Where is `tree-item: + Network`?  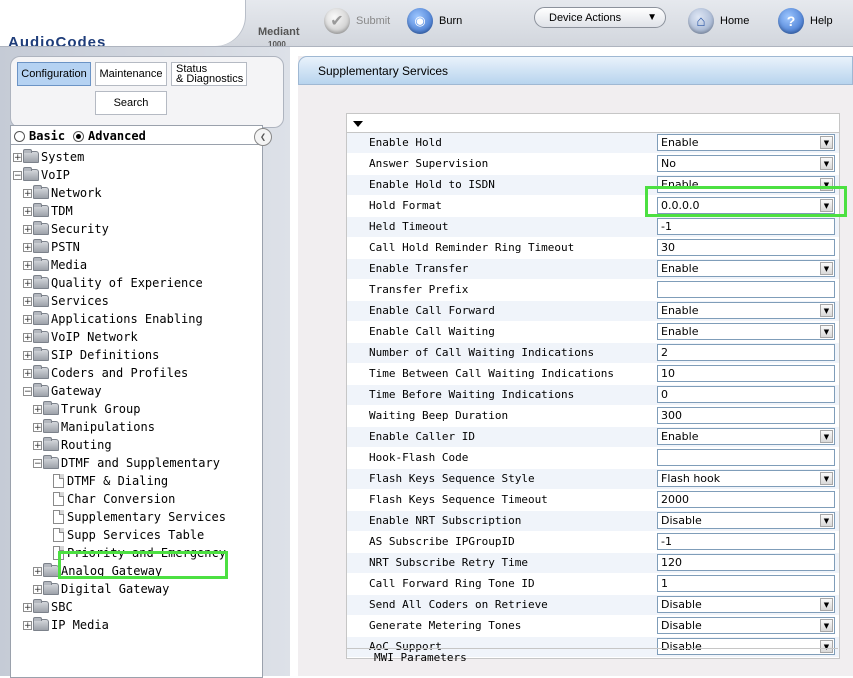
tree-item: + Network is located at coordinates (62, 193).